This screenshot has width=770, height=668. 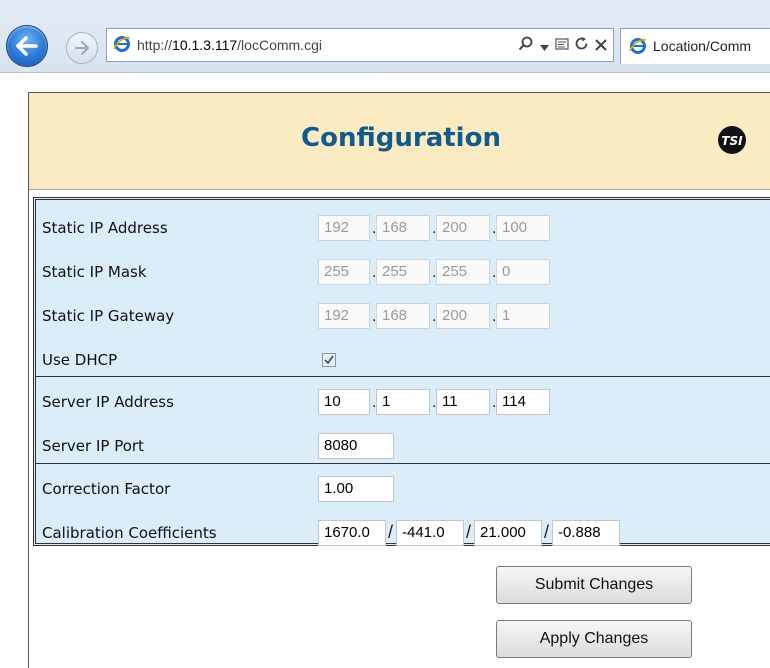 I want to click on dhcp-checkbox, so click(x=329, y=360).